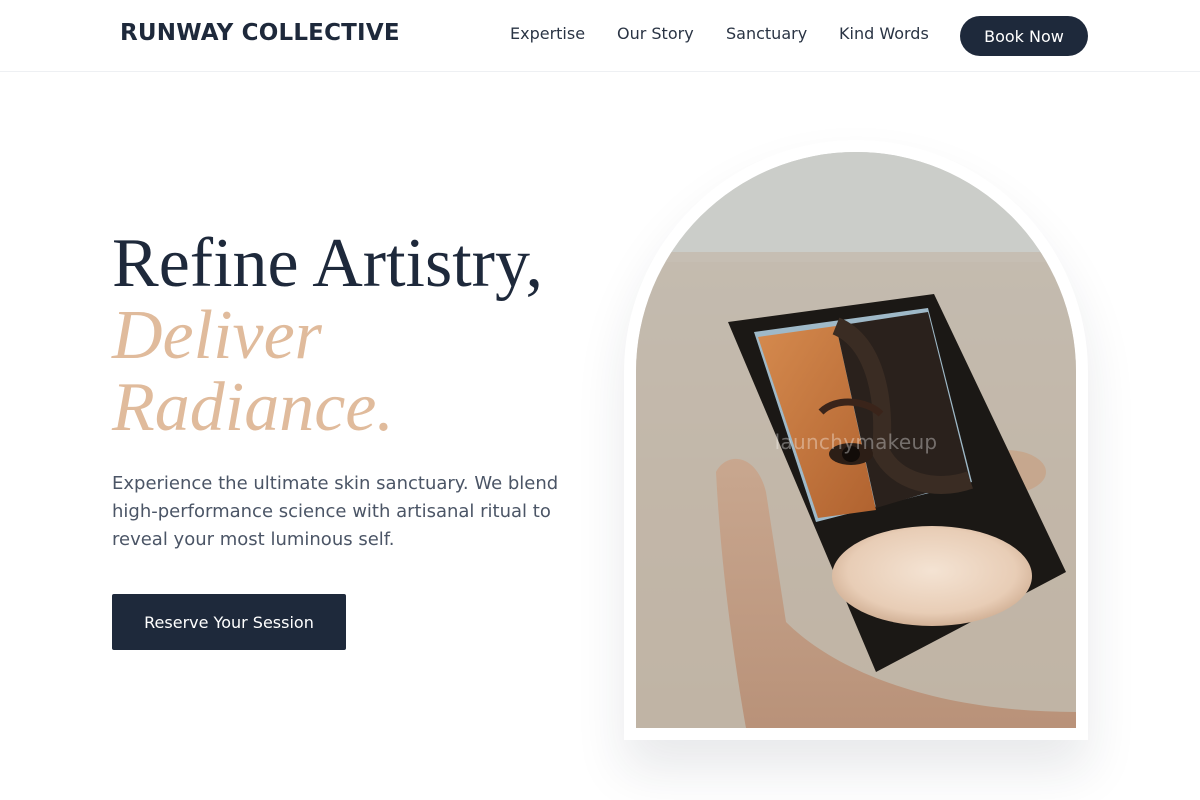  Describe the element at coordinates (884, 33) in the screenshot. I see `nav-link-kind-words: Kind Words` at that location.